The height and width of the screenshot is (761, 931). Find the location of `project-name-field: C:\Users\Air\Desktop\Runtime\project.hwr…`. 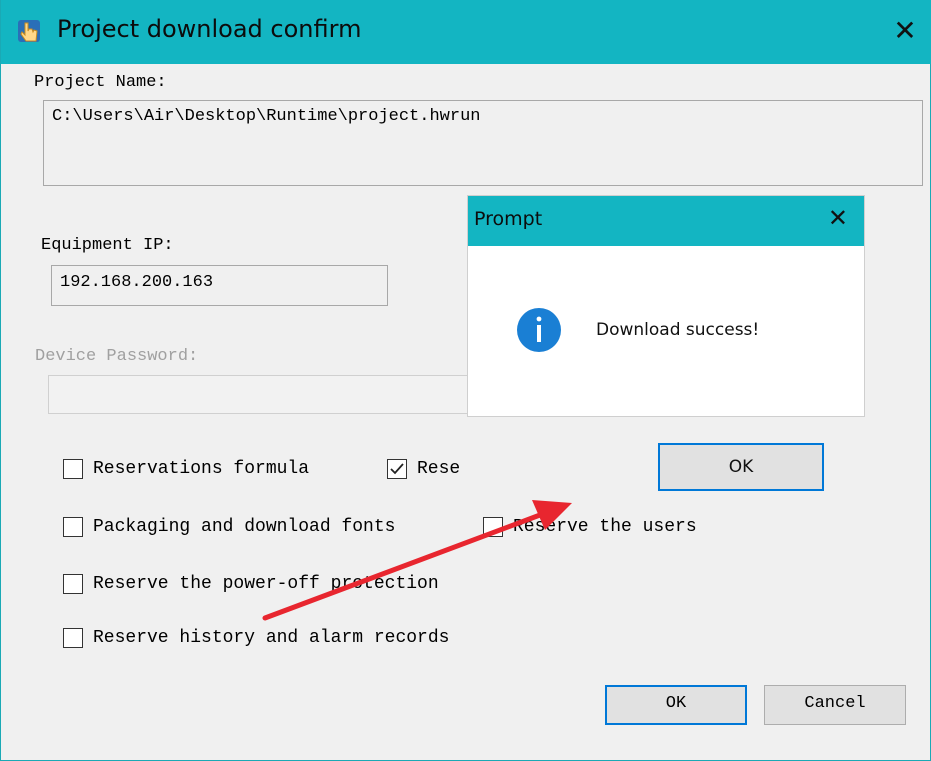

project-name-field: C:\Users\Air\Desktop\Runtime\project.hwr… is located at coordinates (483, 143).